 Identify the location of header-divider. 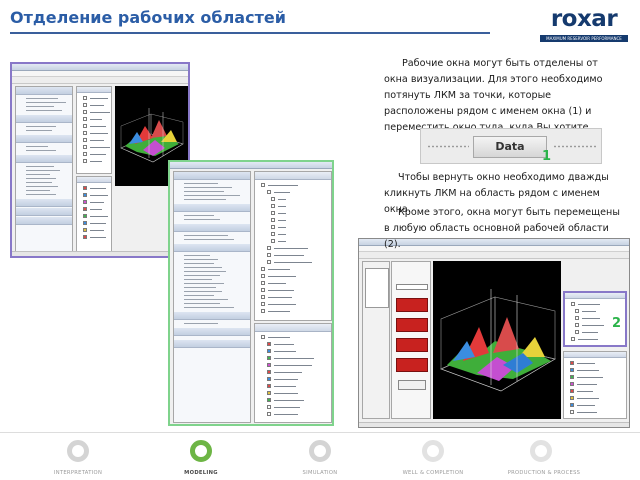
(250, 33).